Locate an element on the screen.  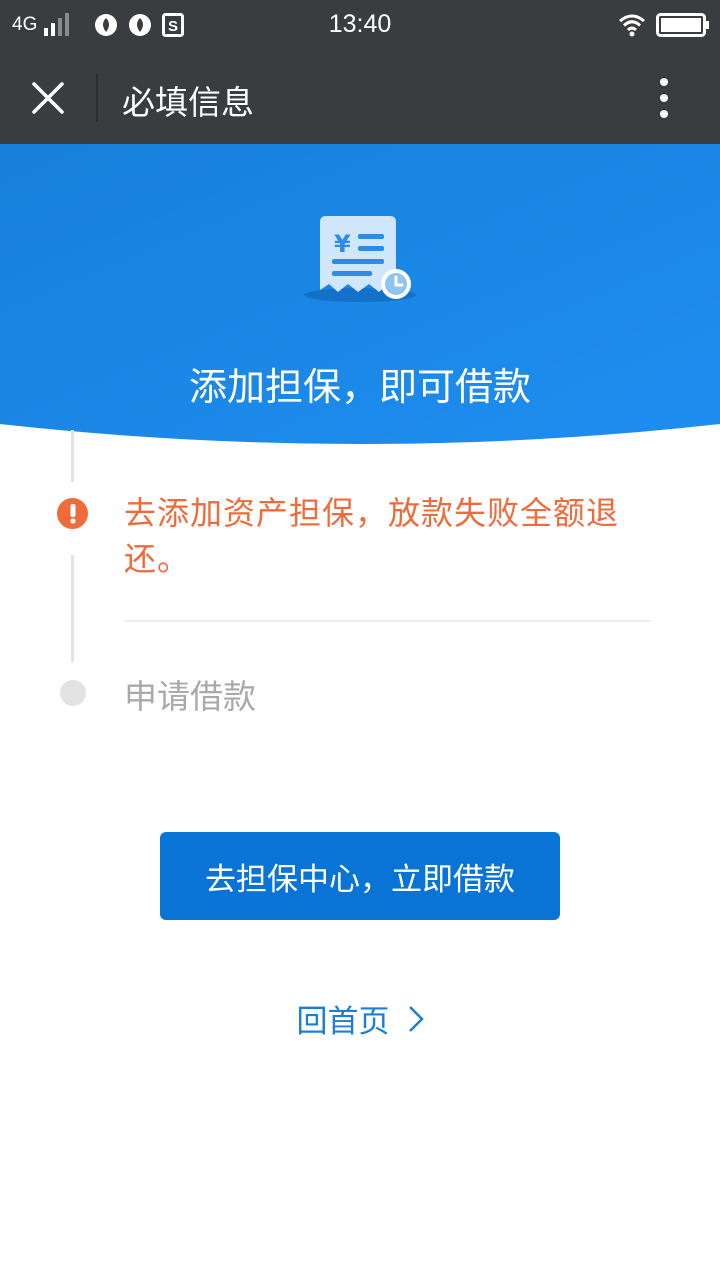
step-pending-indicator is located at coordinates (73, 693).